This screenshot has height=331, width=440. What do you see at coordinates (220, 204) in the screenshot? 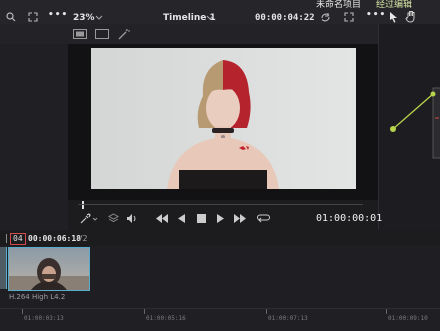
I see `scrub-bar` at bounding box center [220, 204].